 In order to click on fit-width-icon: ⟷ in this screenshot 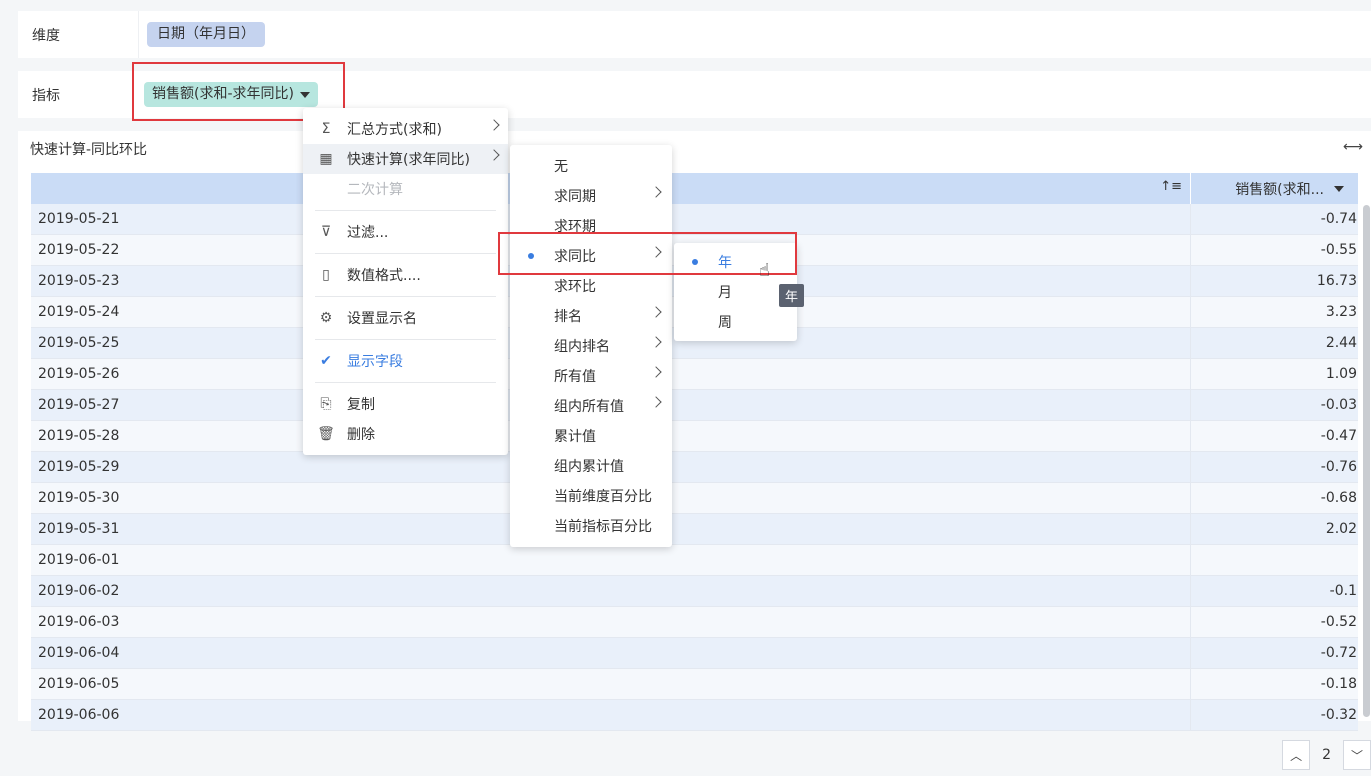, I will do `click(1353, 147)`.